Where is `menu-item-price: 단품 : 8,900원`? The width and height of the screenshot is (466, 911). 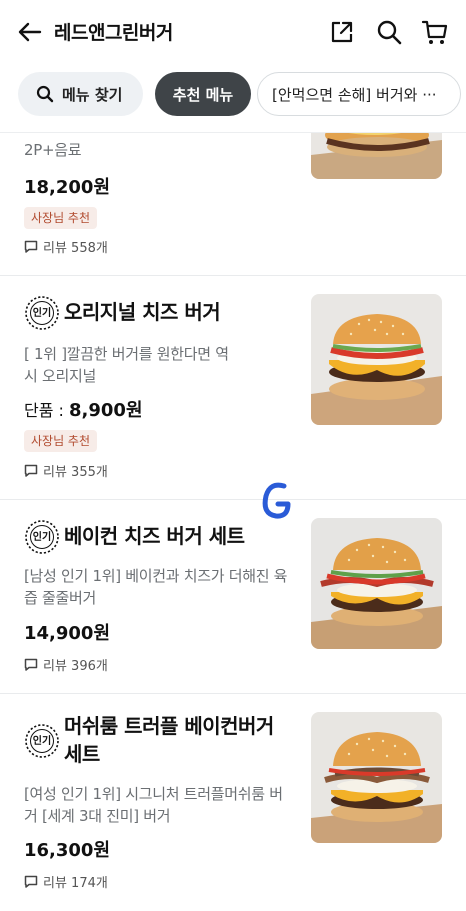
menu-item-price: 단품 : 8,900원 is located at coordinates (83, 409).